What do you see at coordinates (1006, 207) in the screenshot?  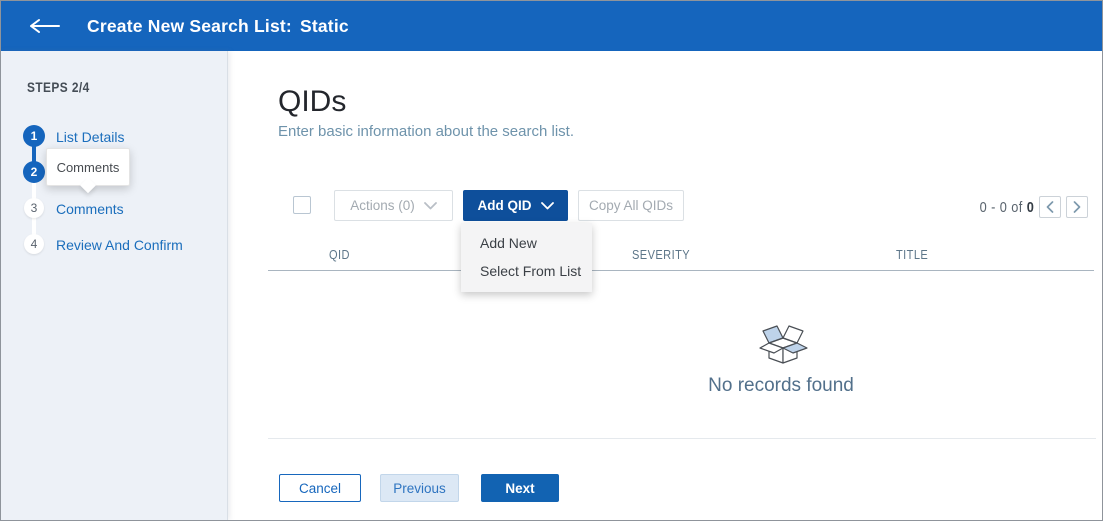 I see `pagination-range: 0 - 0 of 0` at bounding box center [1006, 207].